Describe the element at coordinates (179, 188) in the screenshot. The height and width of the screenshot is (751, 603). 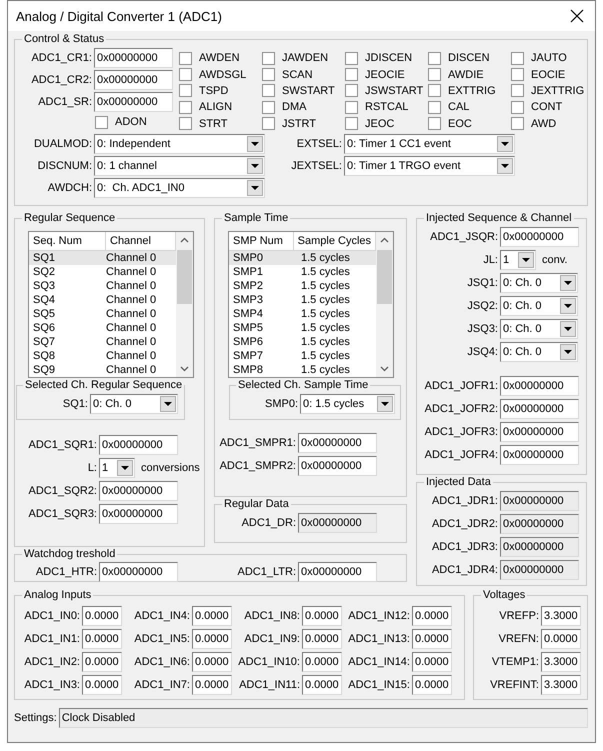
I see `dropdown: 0: Ch. ADC1_IN0` at that location.